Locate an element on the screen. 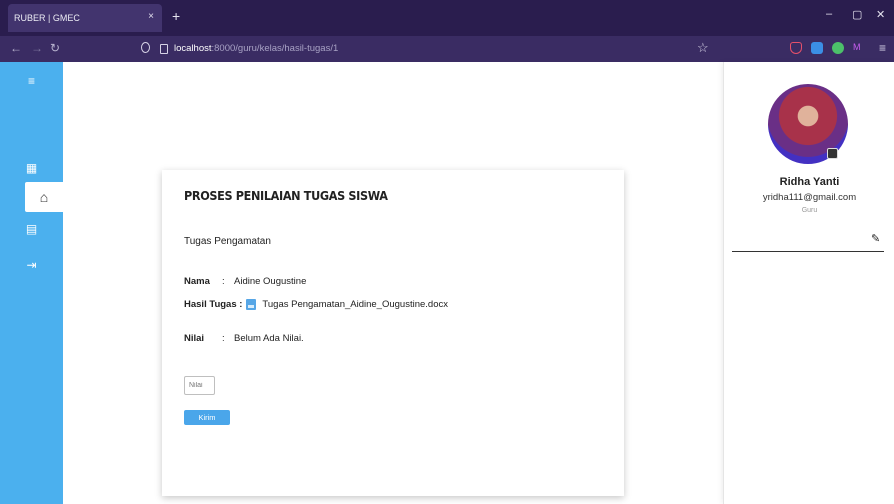  profile-name: Ridha Yanti is located at coordinates (809, 182).